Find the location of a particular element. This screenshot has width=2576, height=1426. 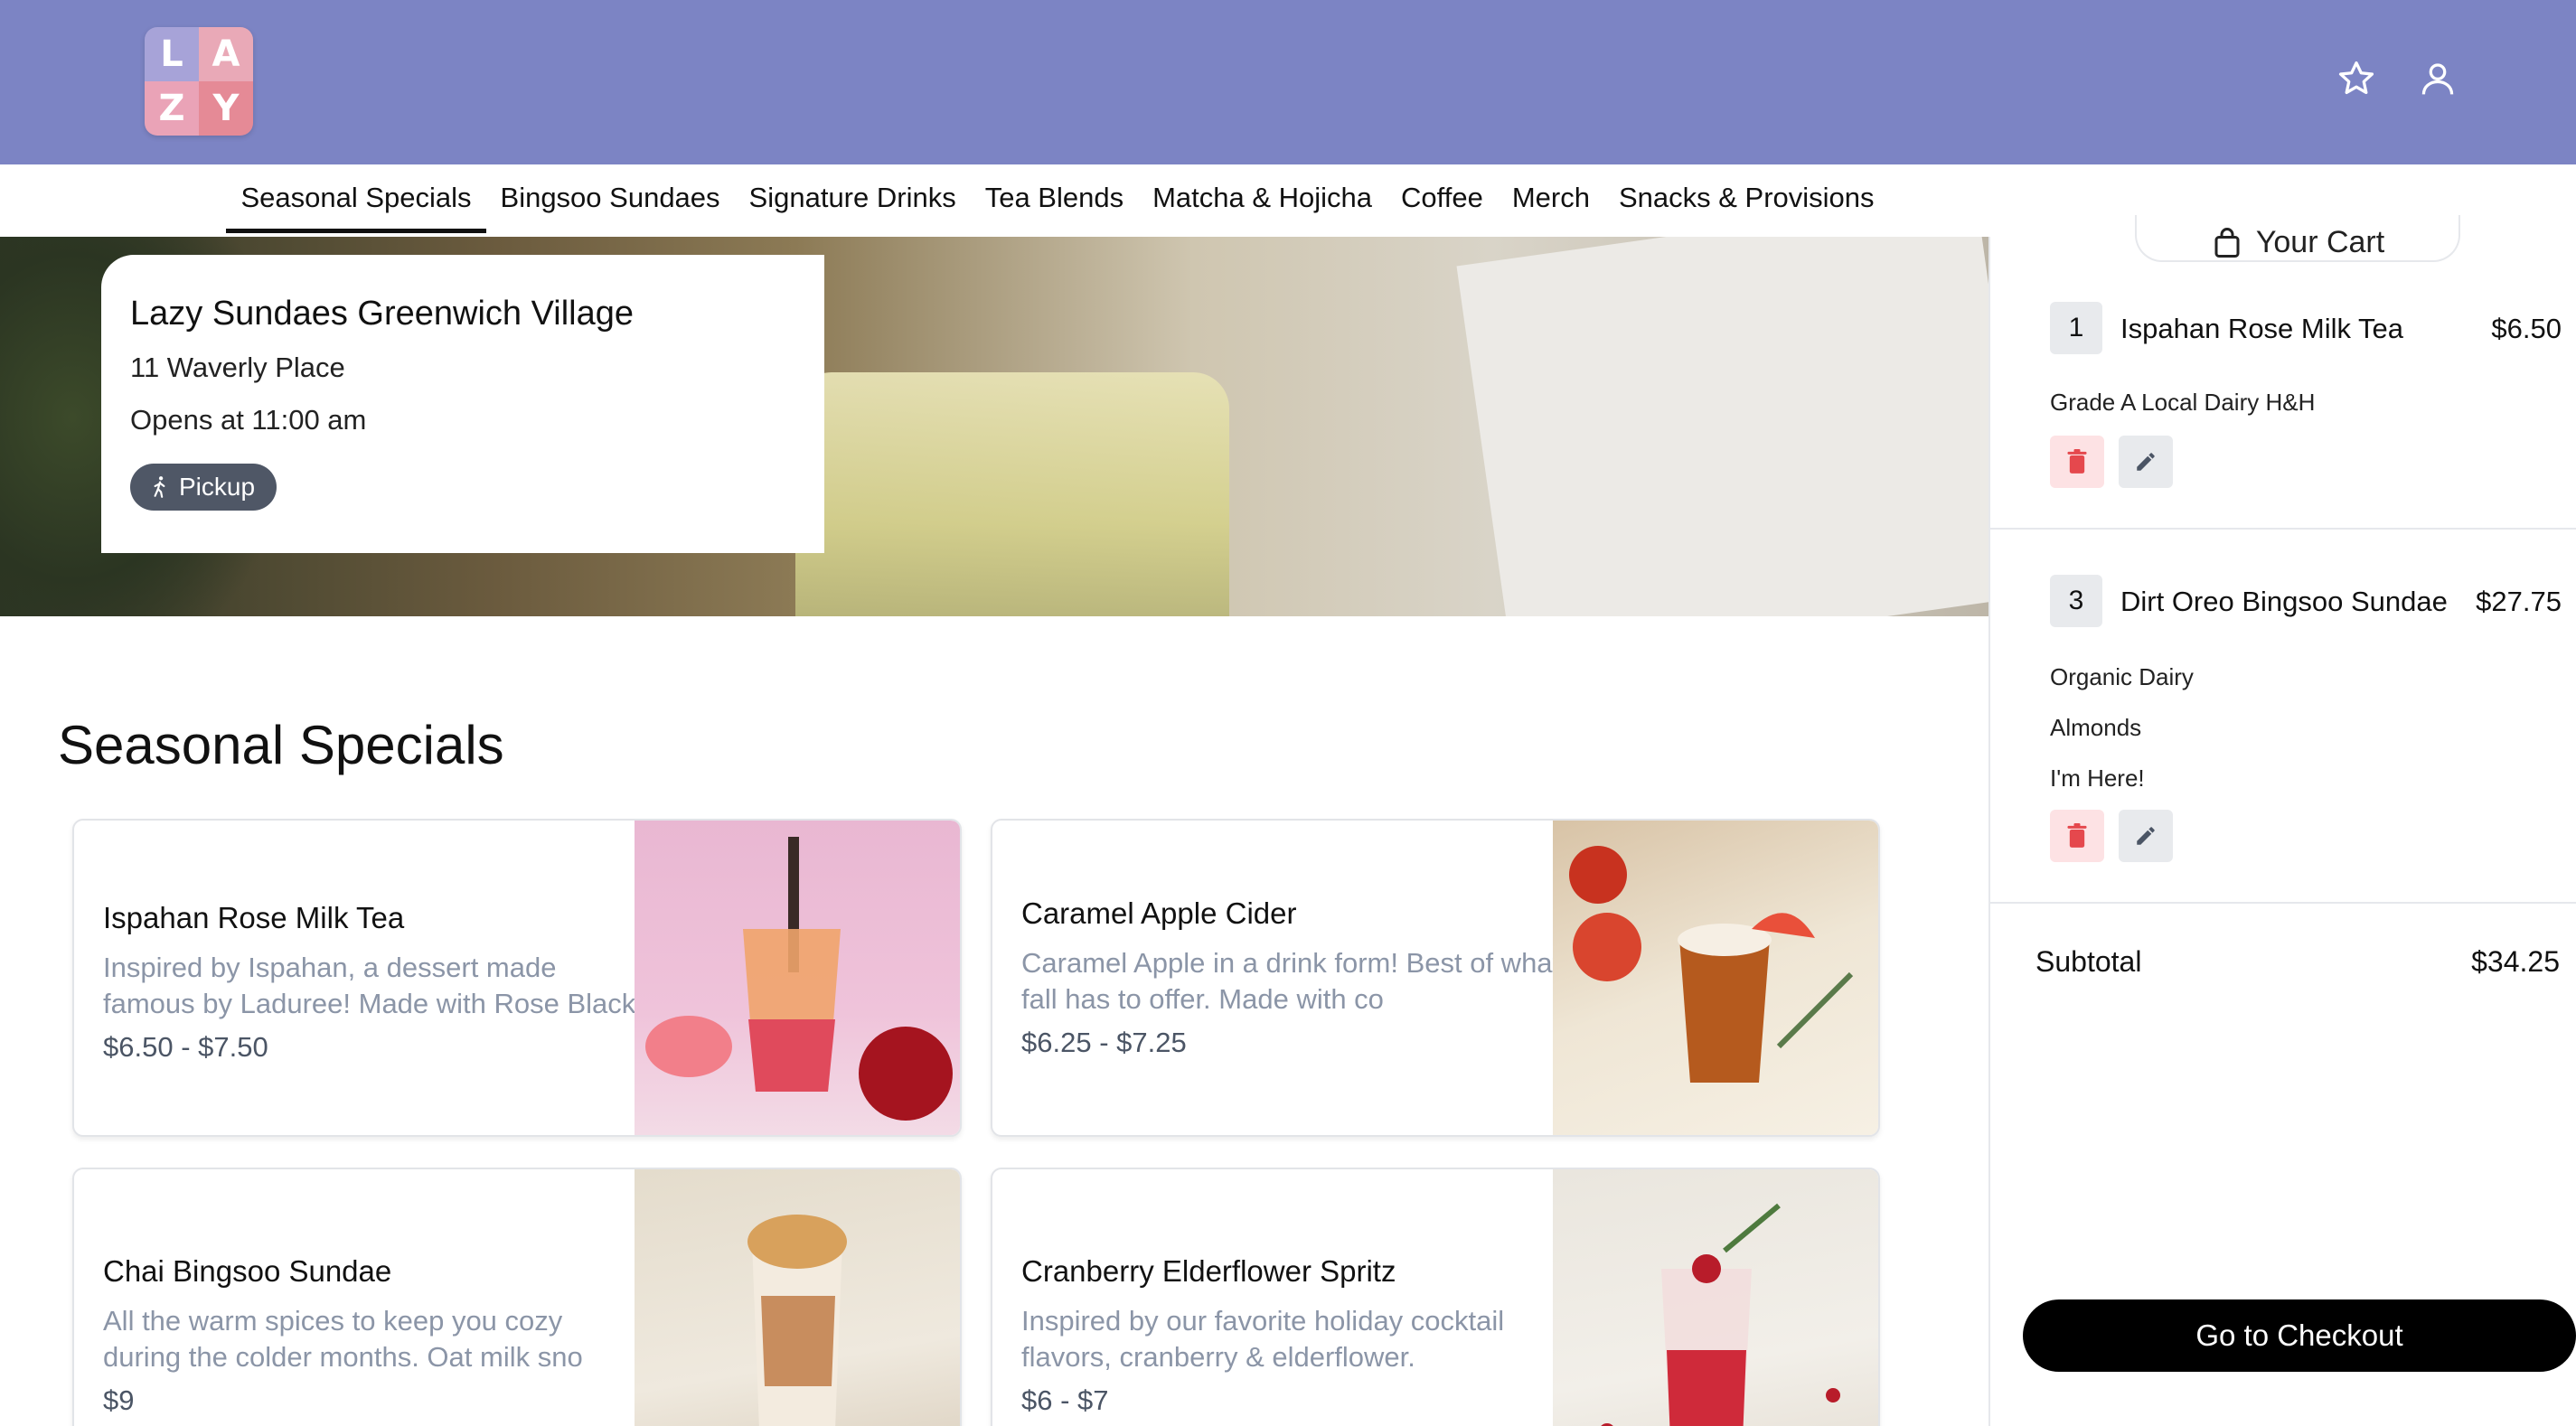

subtotal-value: $34.25 is located at coordinates (2515, 962).